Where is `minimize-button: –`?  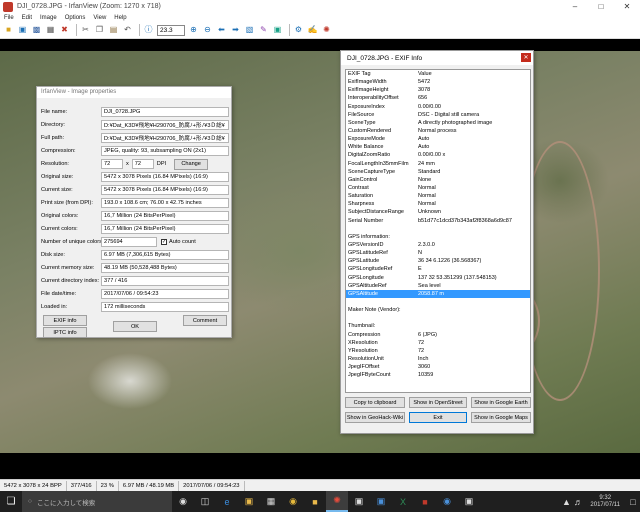
minimize-button: – is located at coordinates (575, 6).